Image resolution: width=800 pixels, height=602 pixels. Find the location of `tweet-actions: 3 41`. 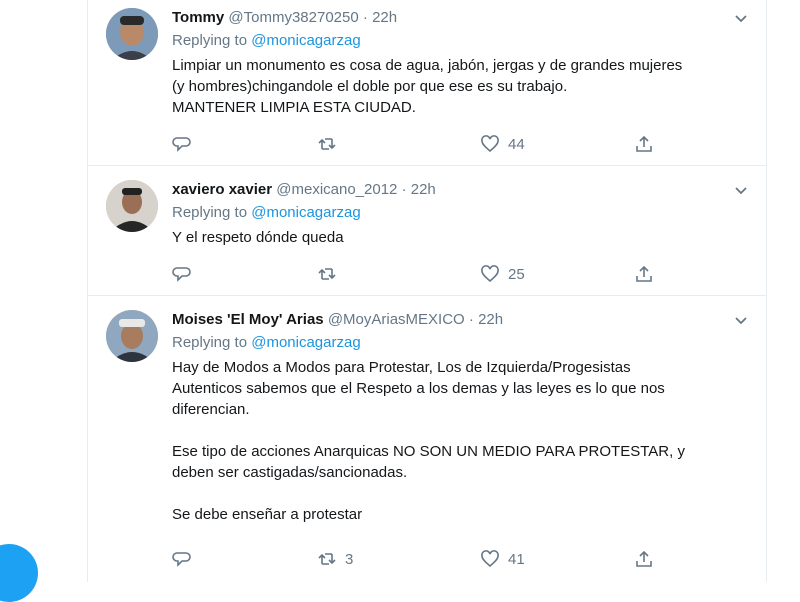

tweet-actions: 3 41 is located at coordinates (432, 559).